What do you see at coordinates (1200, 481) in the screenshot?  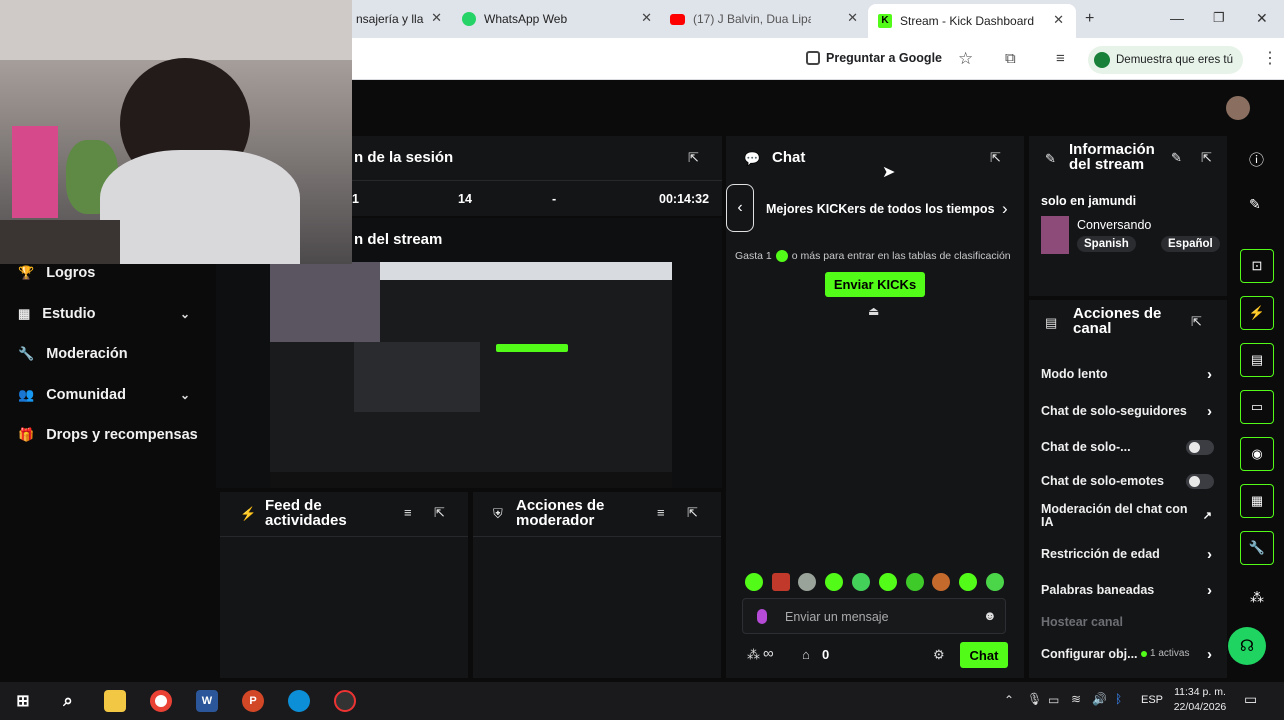 I see `emotes-only-toggle` at bounding box center [1200, 481].